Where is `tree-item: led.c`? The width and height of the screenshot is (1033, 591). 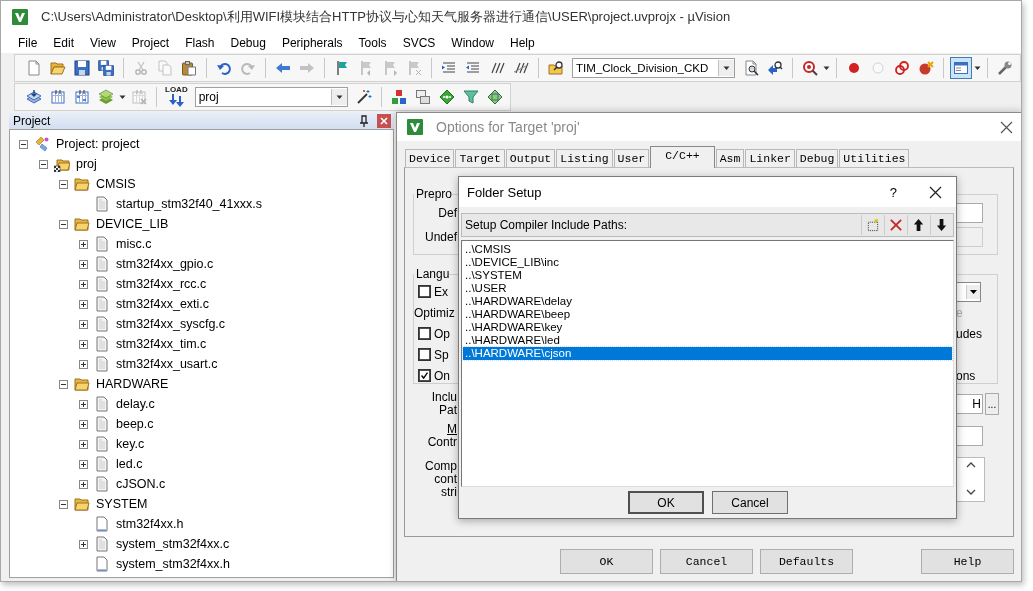
tree-item: led.c is located at coordinates (129, 464).